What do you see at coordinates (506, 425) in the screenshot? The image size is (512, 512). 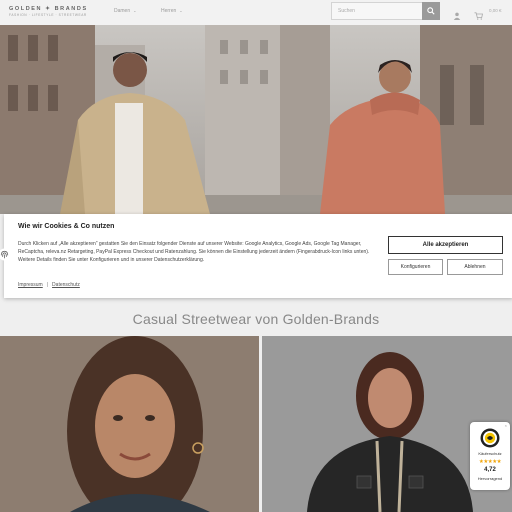 I see `close-icon: ×` at bounding box center [506, 425].